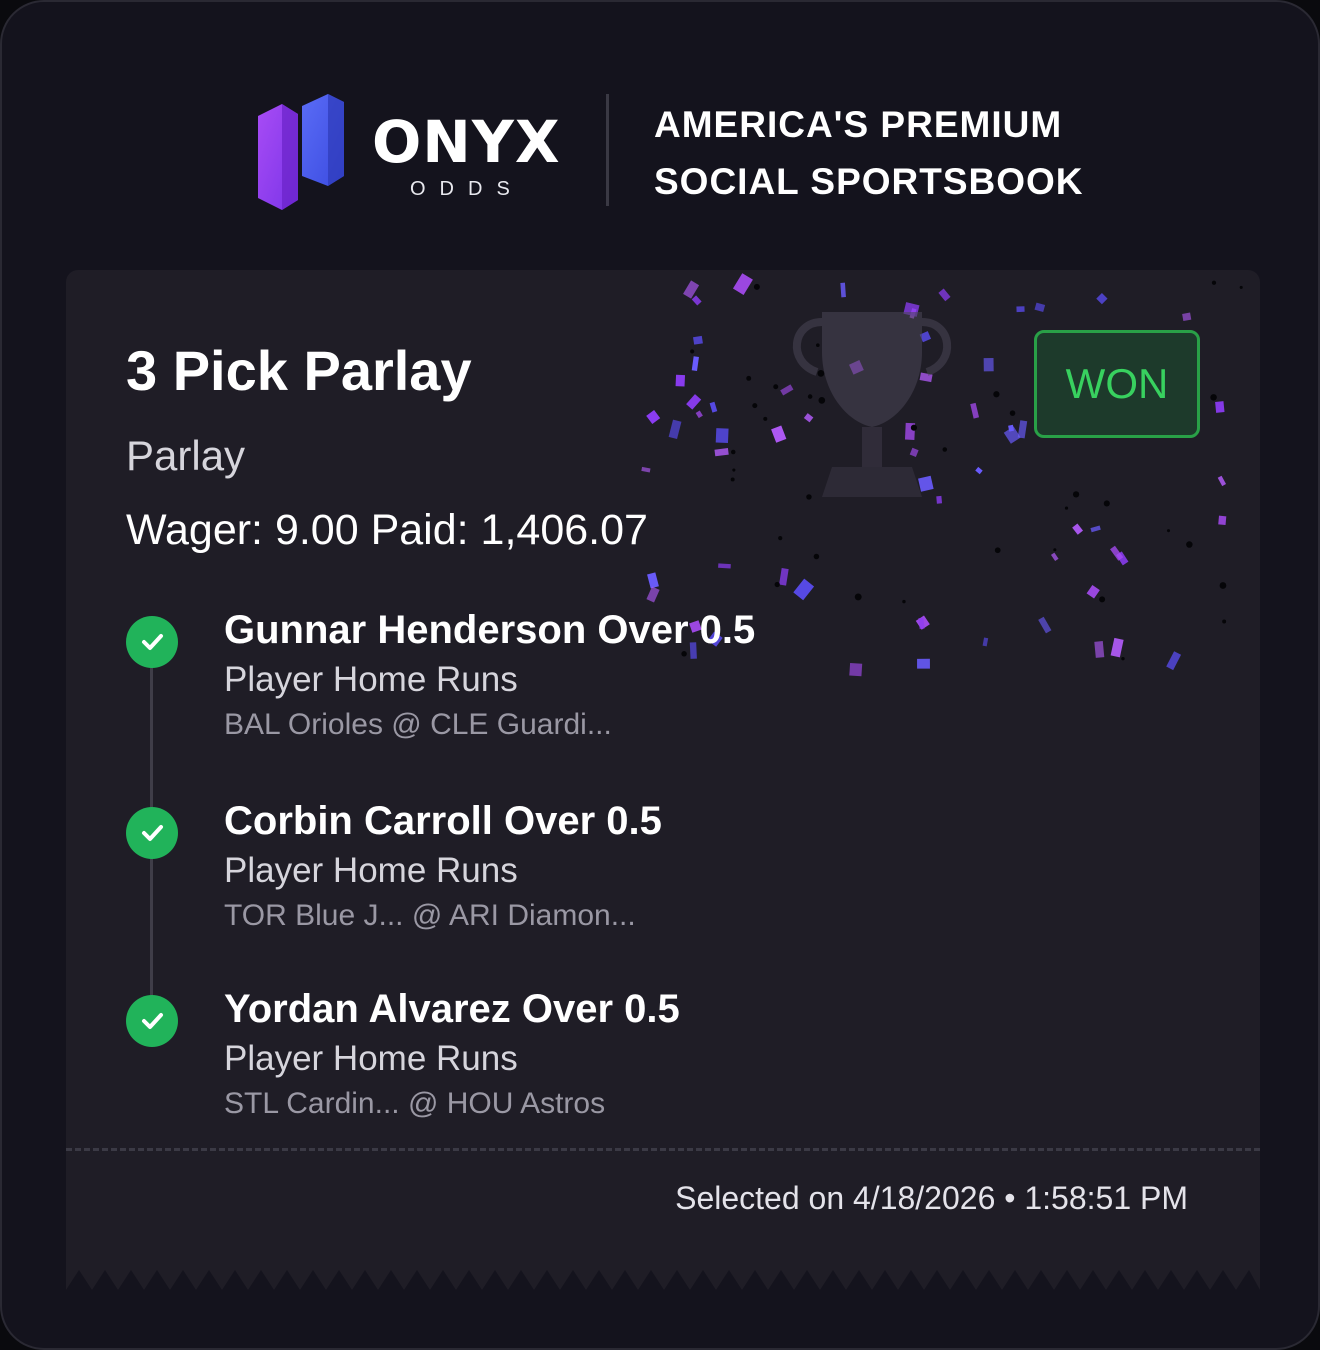  What do you see at coordinates (186, 455) in the screenshot?
I see `bet-type: Parlay` at bounding box center [186, 455].